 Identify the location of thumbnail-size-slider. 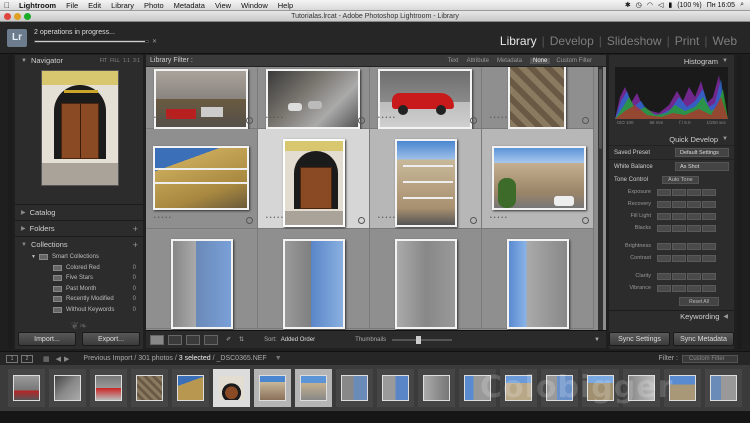
(422, 339).